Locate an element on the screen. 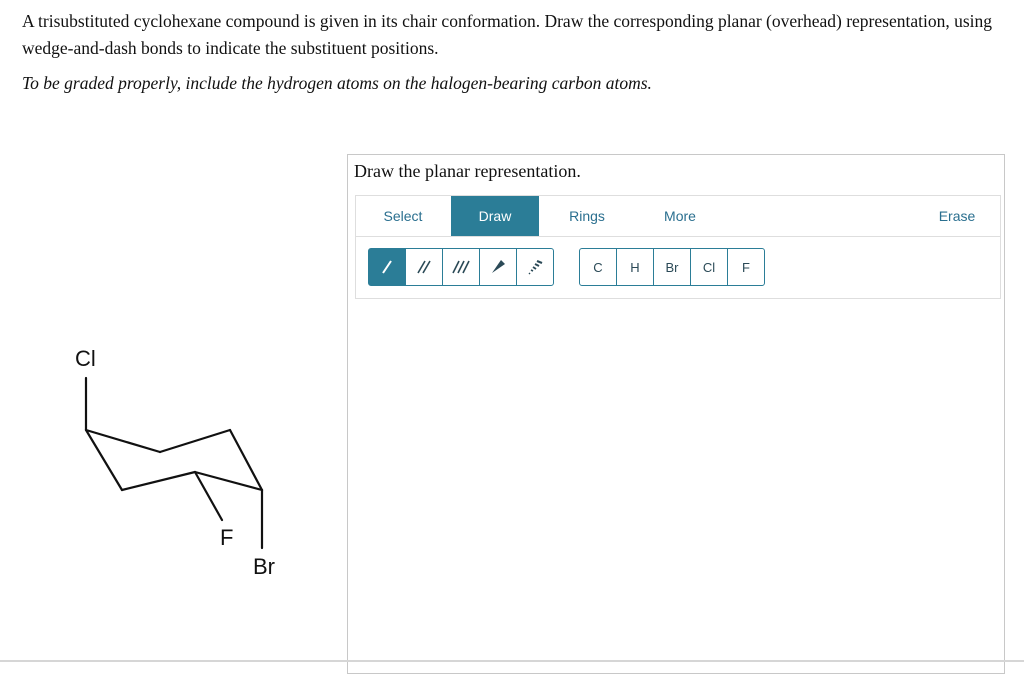 This screenshot has height=674, width=1024. br-label: Br is located at coordinates (264, 566).